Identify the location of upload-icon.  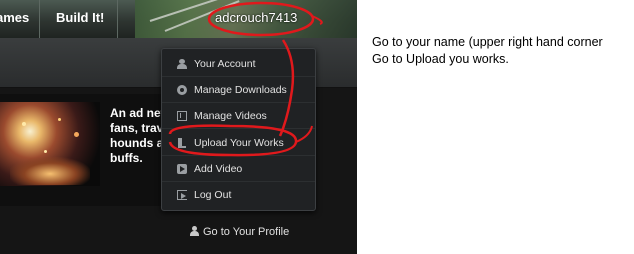
(182, 143).